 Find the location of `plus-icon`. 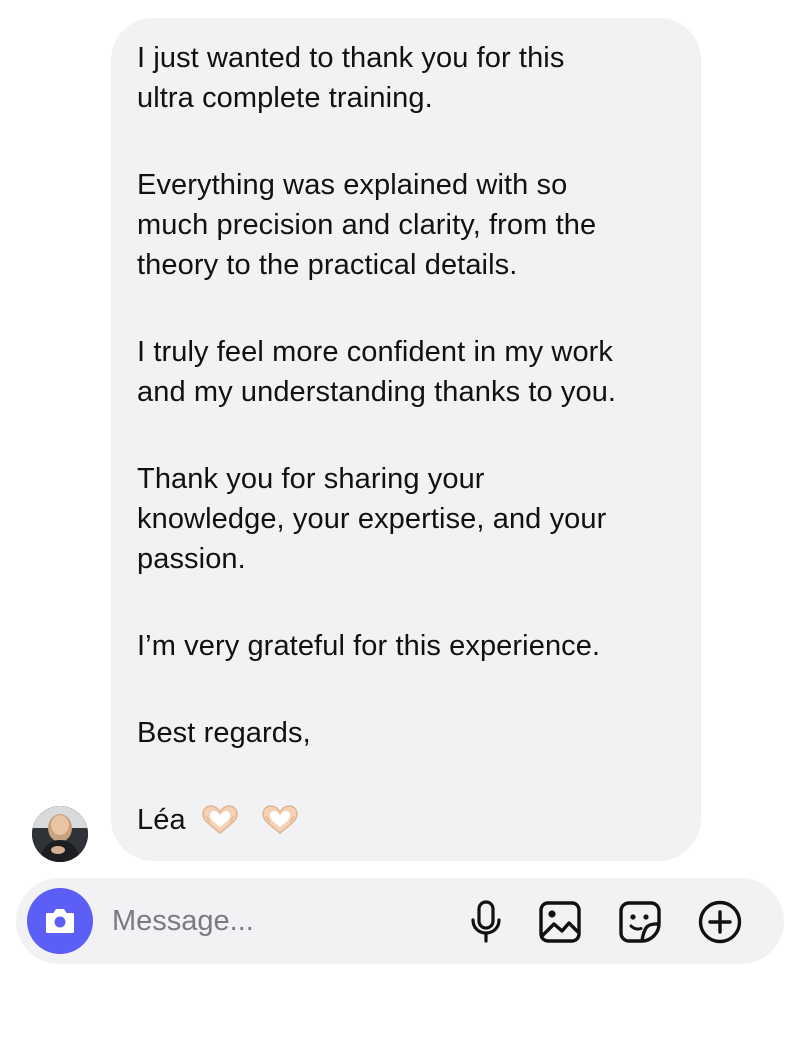

plus-icon is located at coordinates (720, 922).